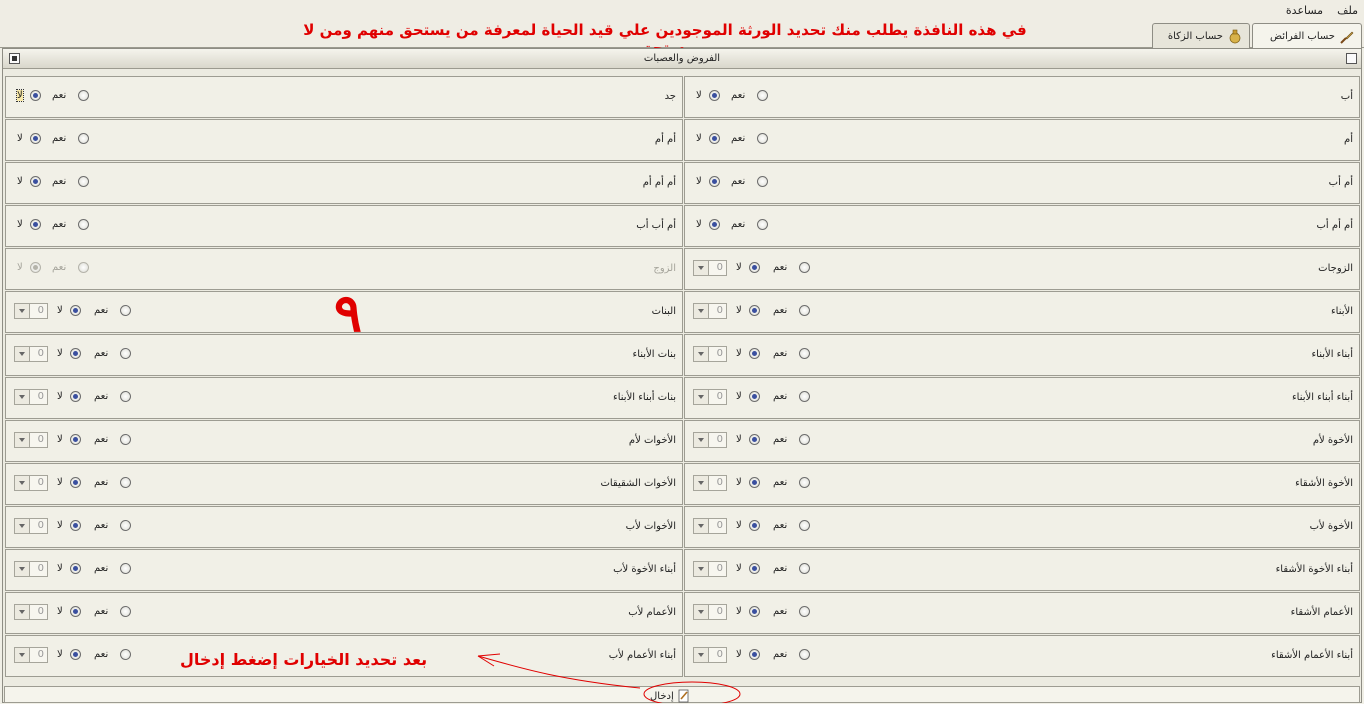 The height and width of the screenshot is (704, 1364). What do you see at coordinates (662, 696) in the screenshot?
I see `submit-label: إدخال` at bounding box center [662, 696].